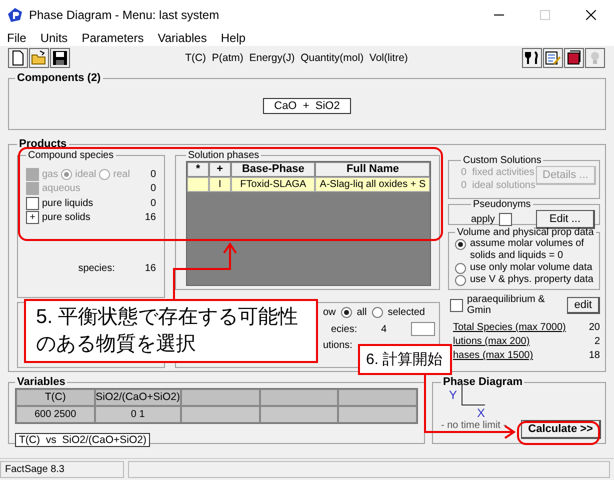 This screenshot has width=614, height=480. Describe the element at coordinates (372, 169) in the screenshot. I see `column-header: Full Name` at that location.